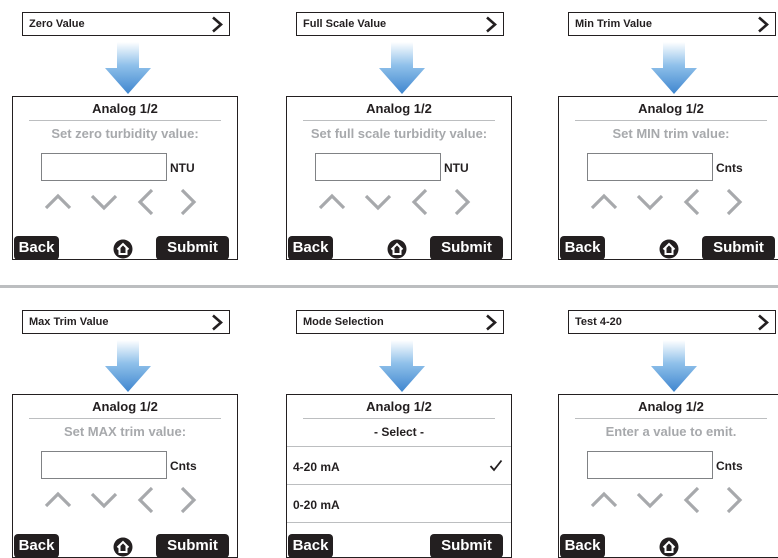 The height and width of the screenshot is (558, 778). What do you see at coordinates (399, 527) in the screenshot?
I see `options-bottom-rule` at bounding box center [399, 527].